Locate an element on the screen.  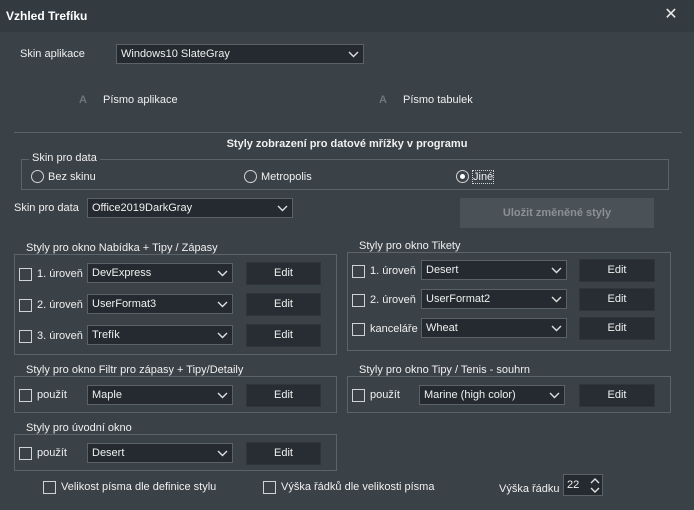
tikety-level2-label: 2. úroveň is located at coordinates (393, 300).